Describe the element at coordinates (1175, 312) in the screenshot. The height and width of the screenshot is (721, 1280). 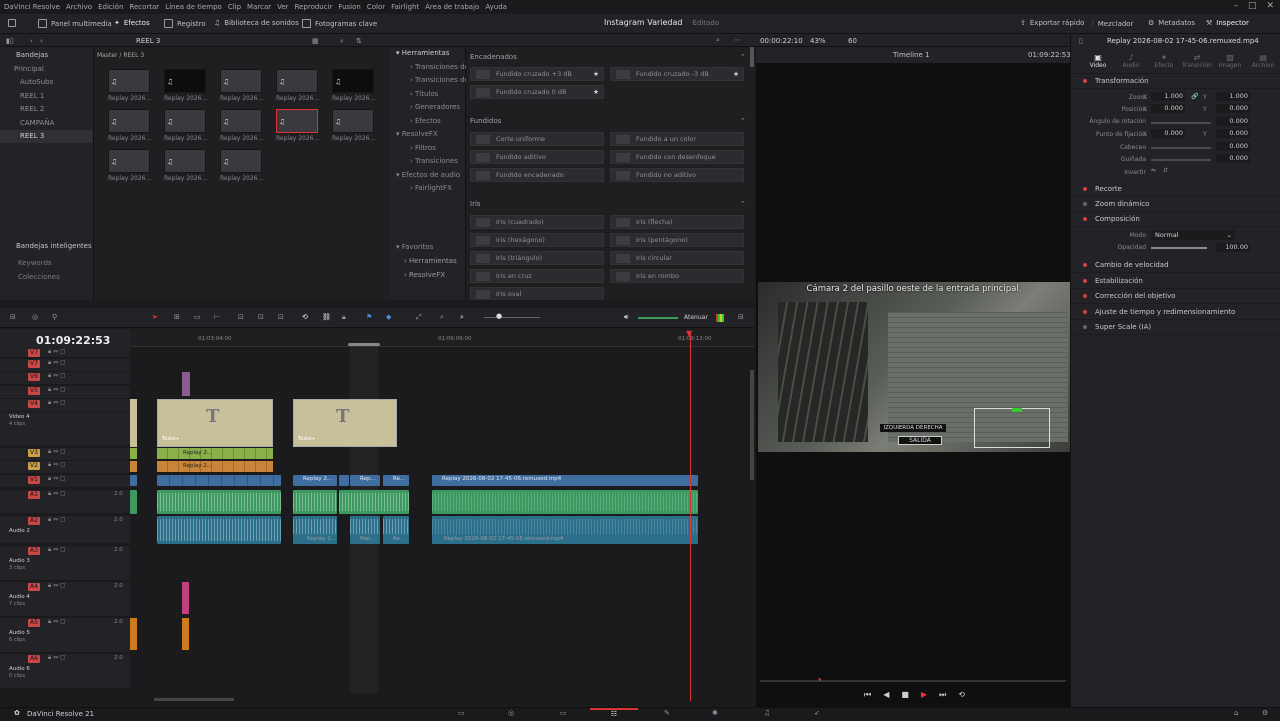
I see `inspector-section: Ajuste de tiempo y redimensionamiento` at that location.